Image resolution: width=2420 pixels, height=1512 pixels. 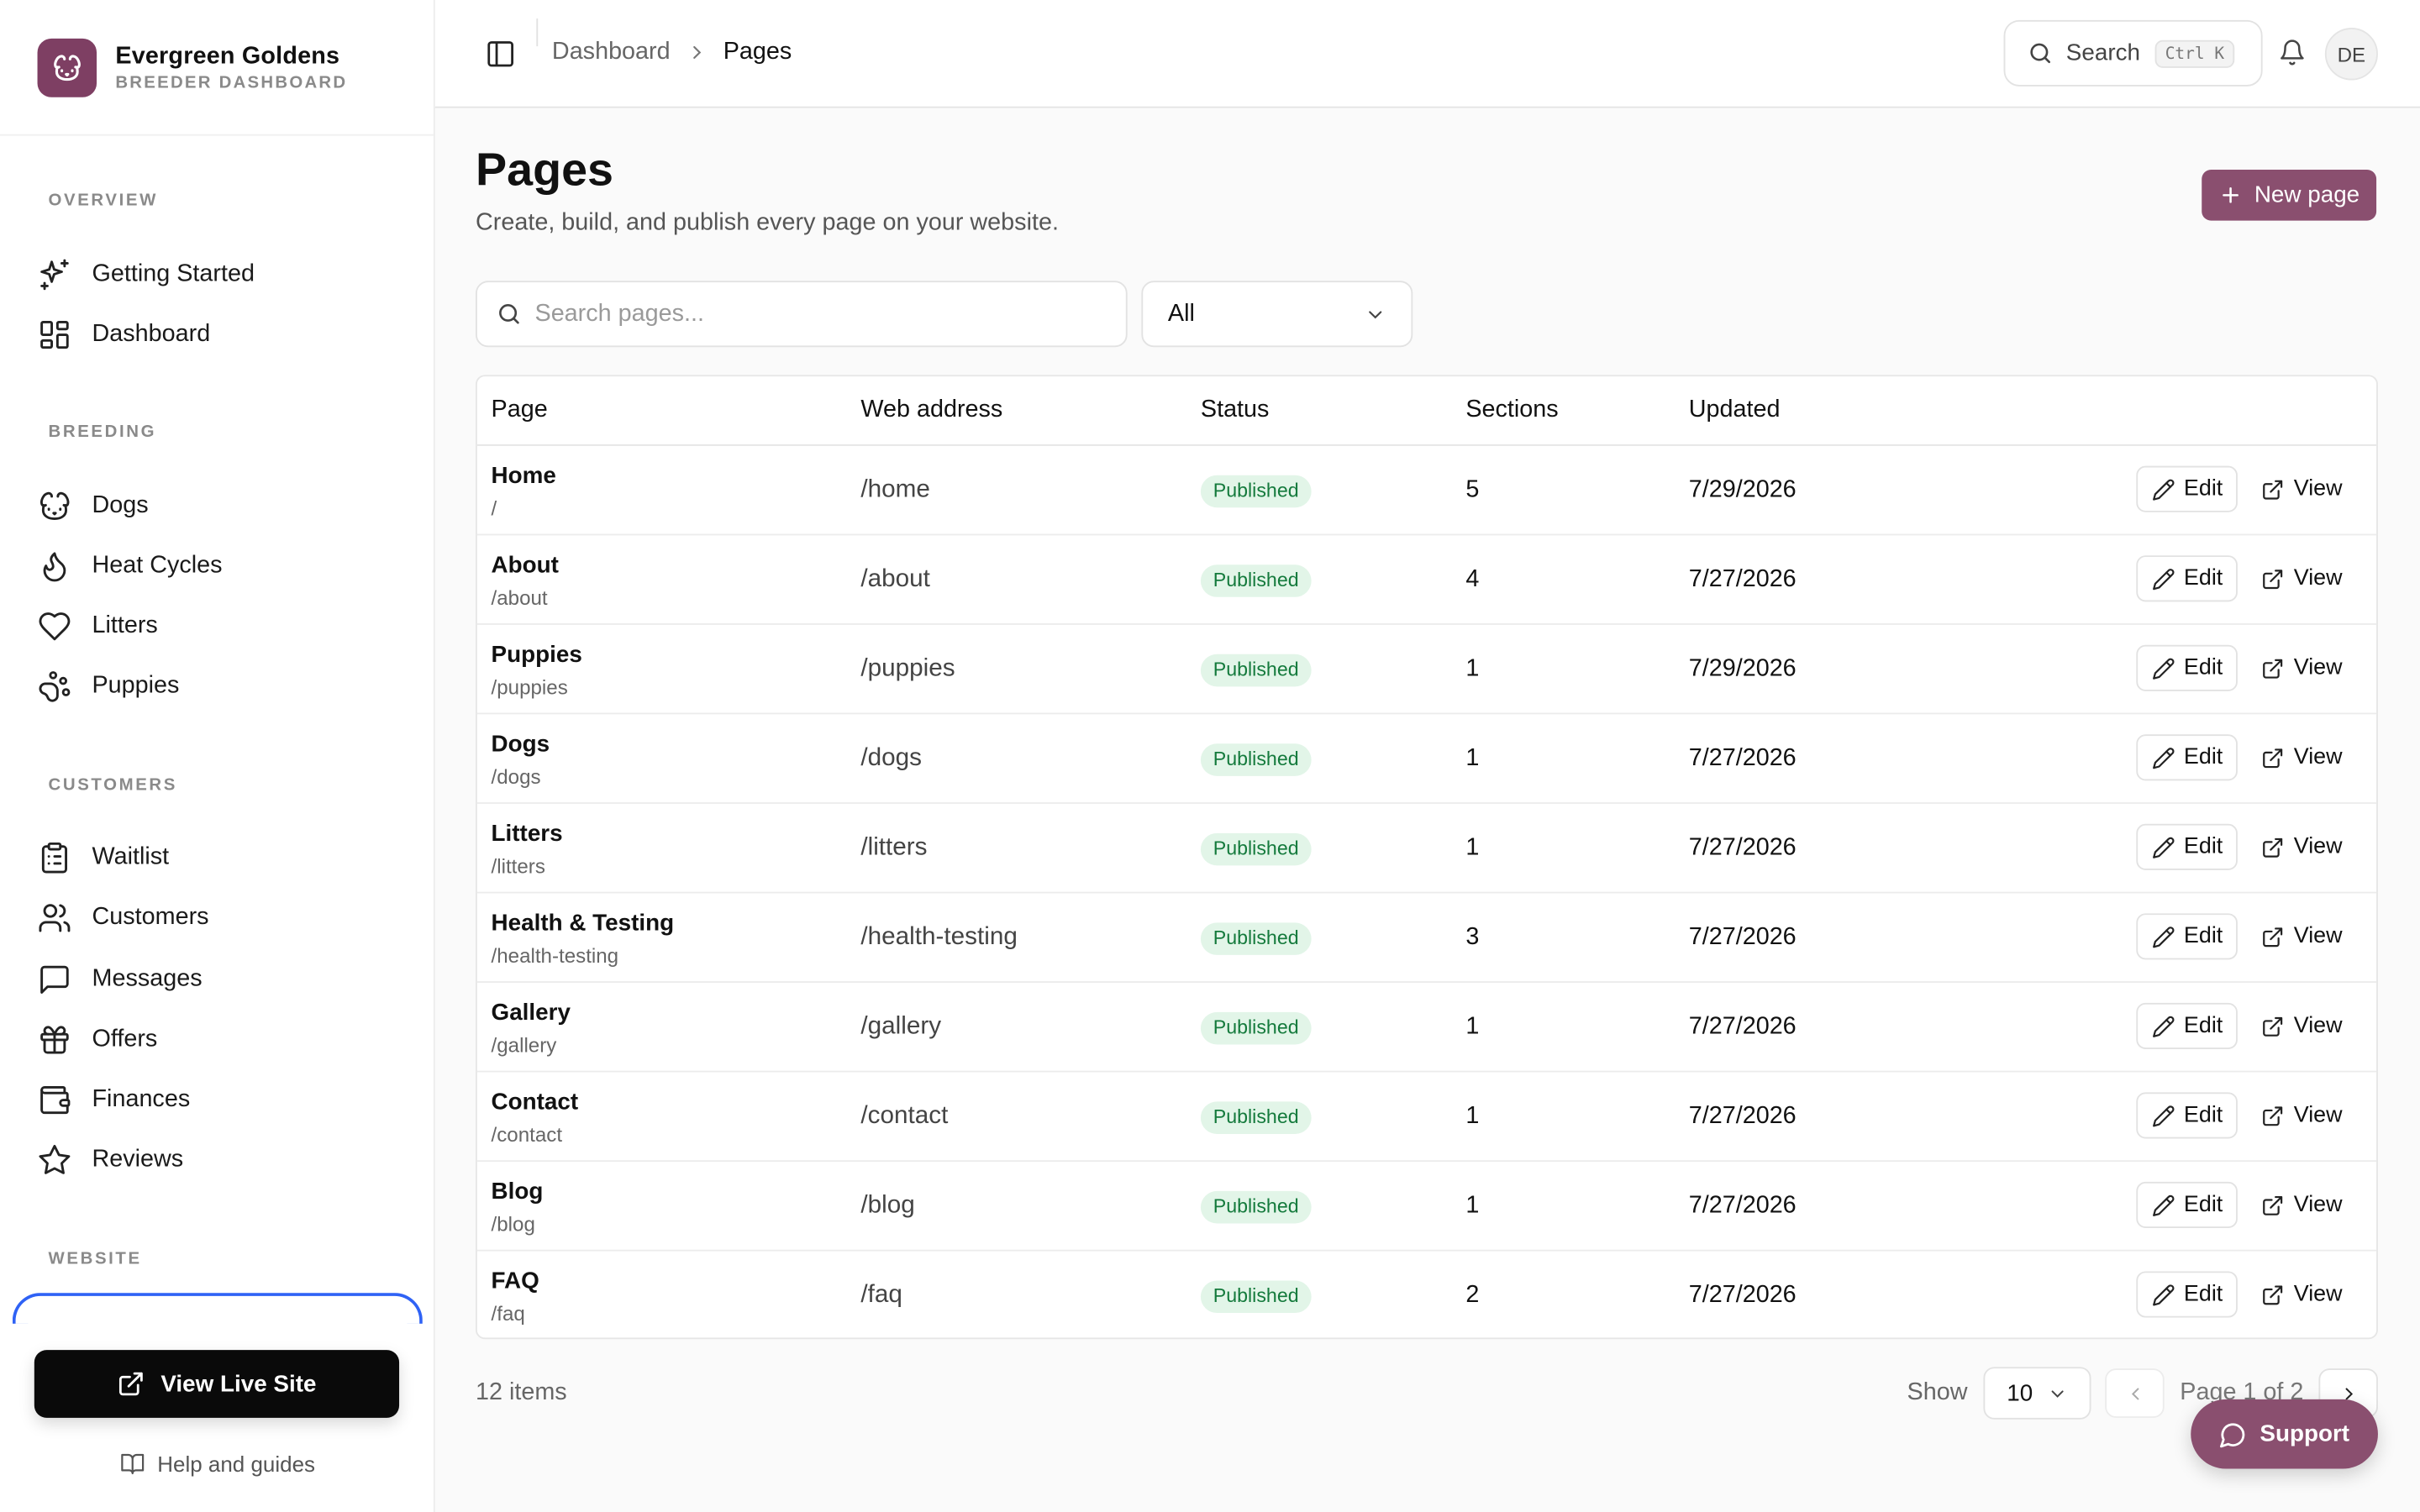 I want to click on brand-name: Evergreen Goldens, so click(x=227, y=55).